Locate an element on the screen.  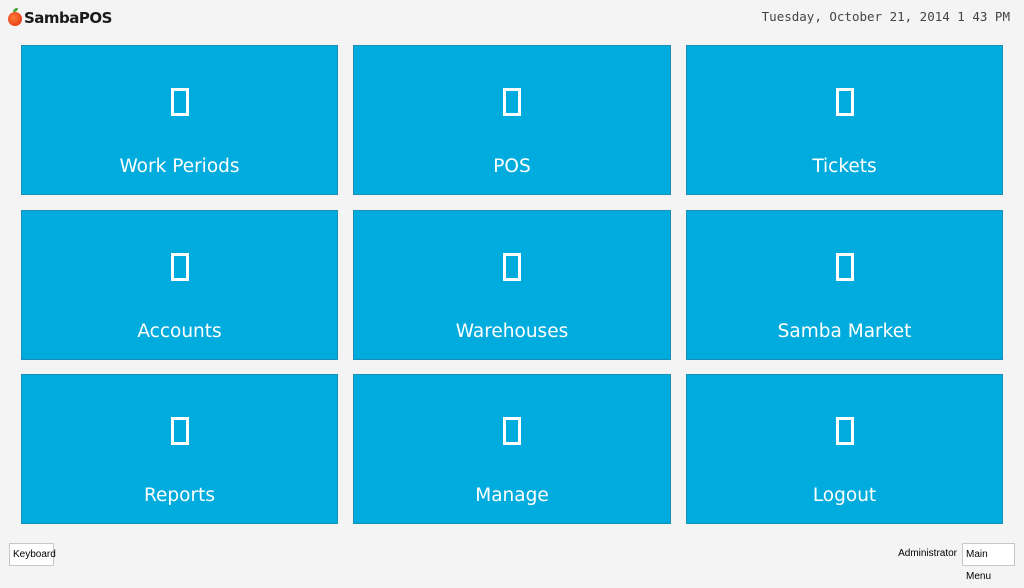
tile-pos: POS is located at coordinates (512, 120).